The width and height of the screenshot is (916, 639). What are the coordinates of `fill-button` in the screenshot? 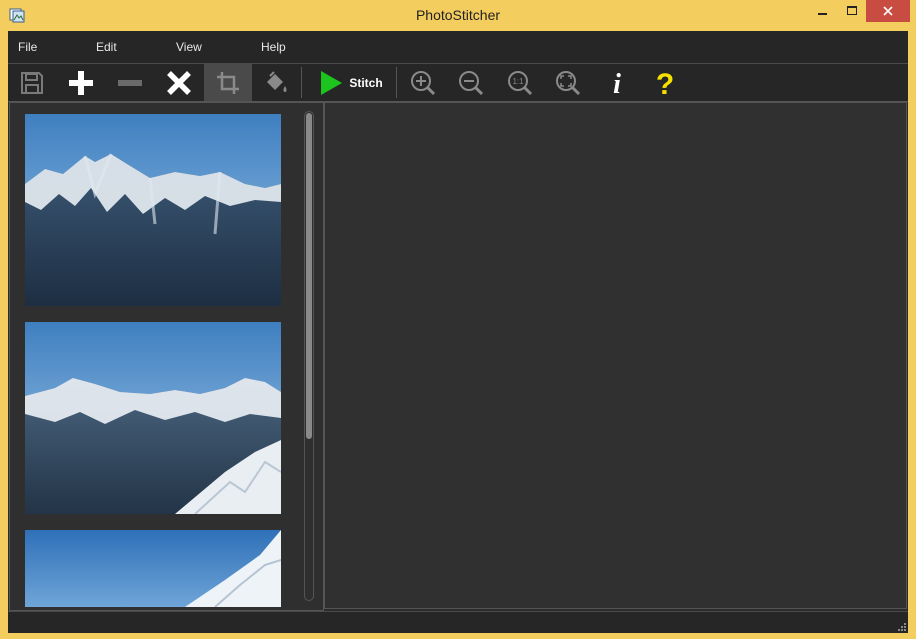 It's located at (276, 82).